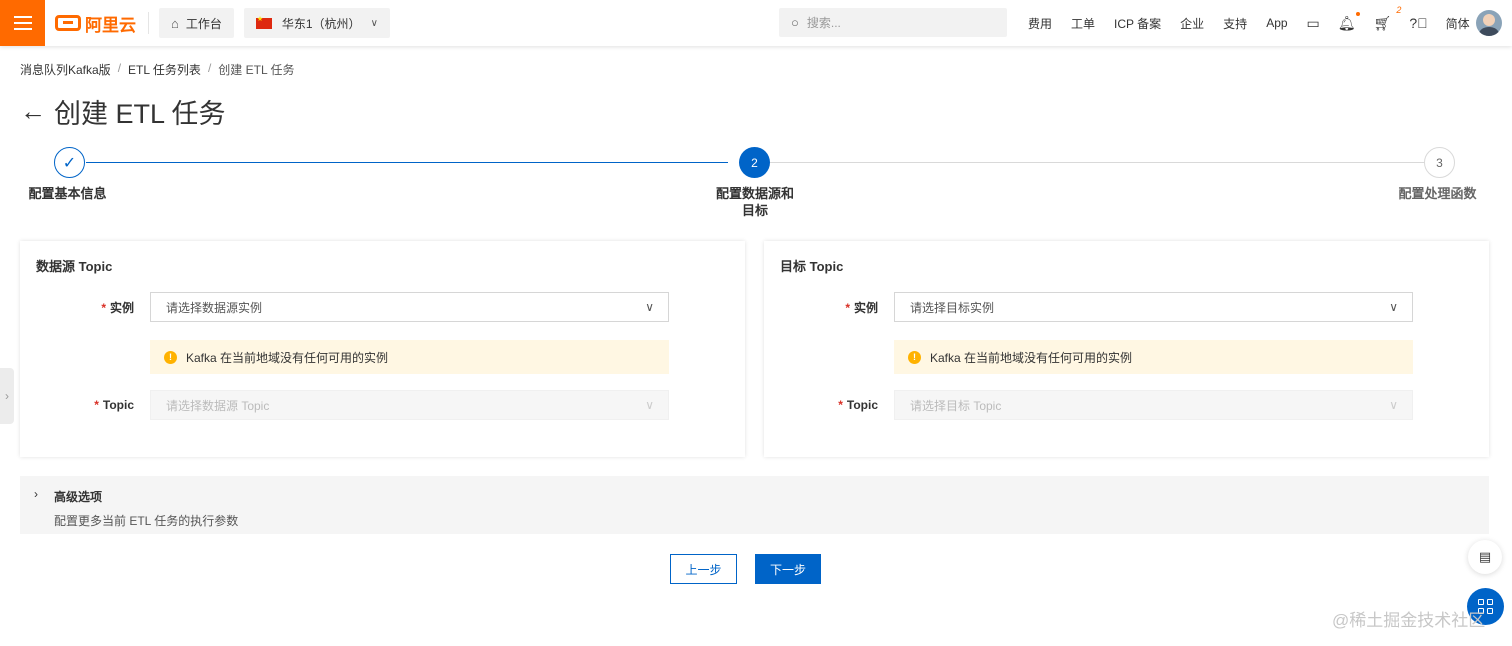 The width and height of the screenshot is (1512, 646). Describe the element at coordinates (755, 202) in the screenshot. I see `step-2-label: 配置数据源和 目标` at that location.